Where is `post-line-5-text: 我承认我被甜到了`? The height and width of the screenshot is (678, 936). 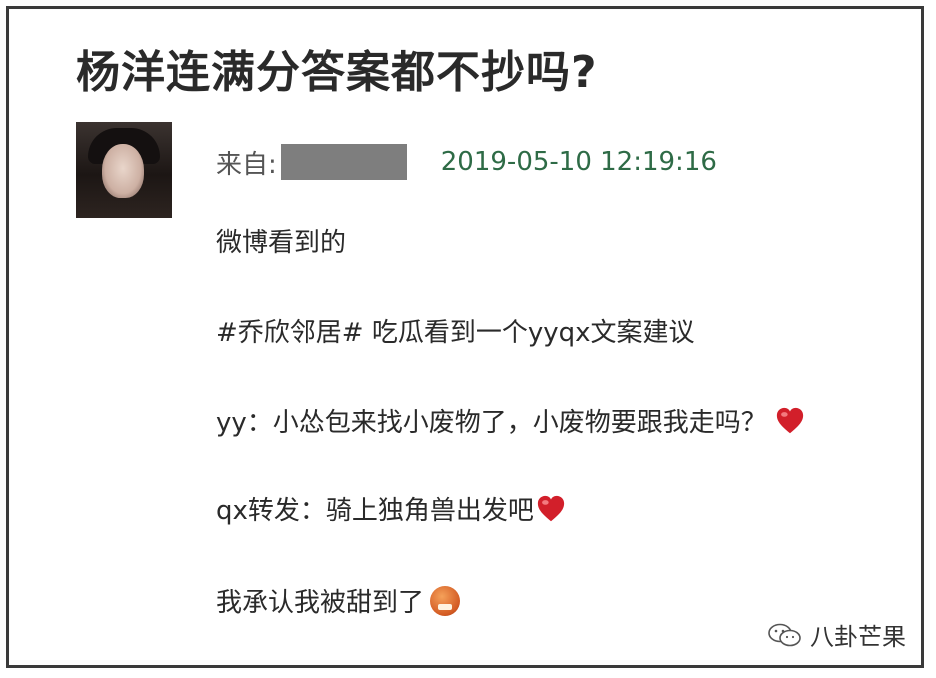
post-line-5-text: 我承认我被甜到了 is located at coordinates (320, 603).